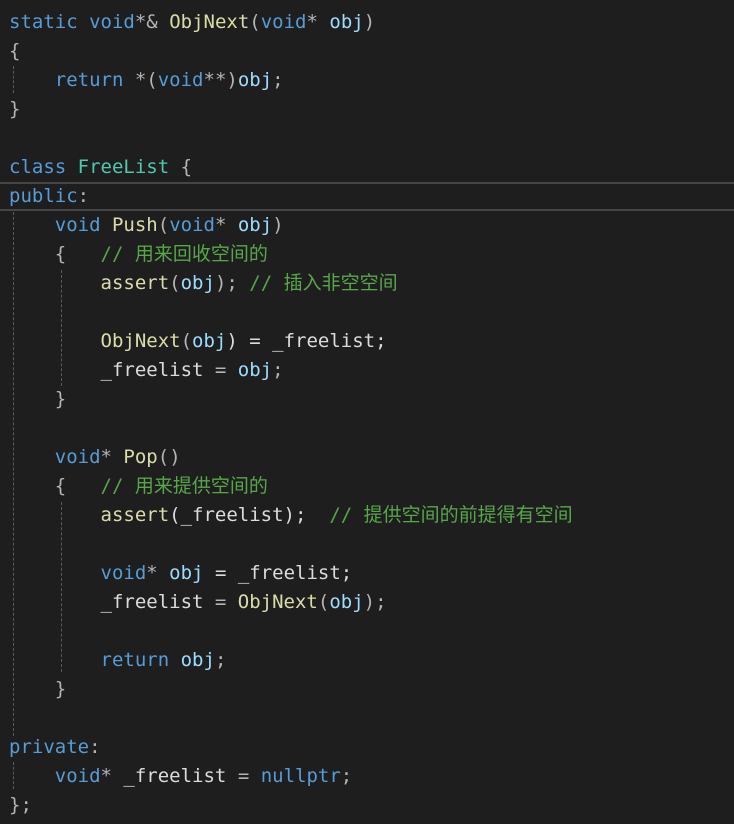 This screenshot has width=734, height=824. Describe the element at coordinates (38, 167) in the screenshot. I see `keyword: class` at that location.